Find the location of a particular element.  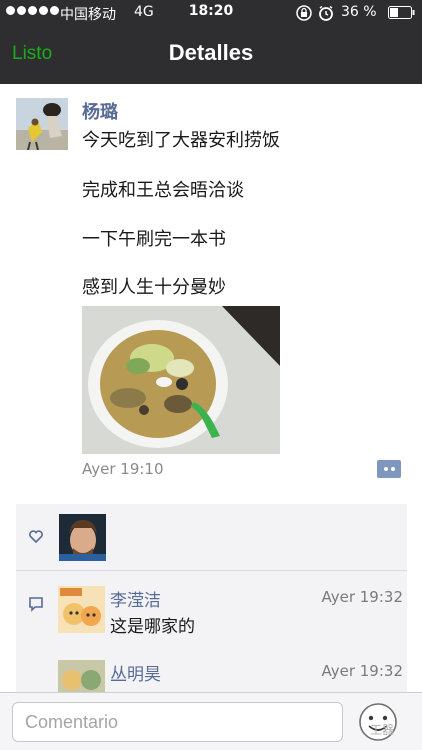

page-title: Detalles is located at coordinates (211, 52).